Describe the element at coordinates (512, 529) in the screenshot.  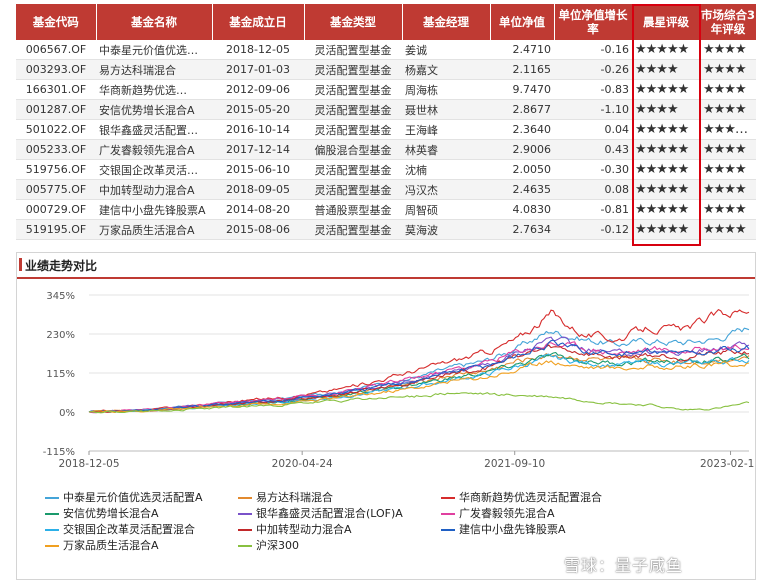
I see `legend-label: 建信中小盘先锋股票A` at that location.